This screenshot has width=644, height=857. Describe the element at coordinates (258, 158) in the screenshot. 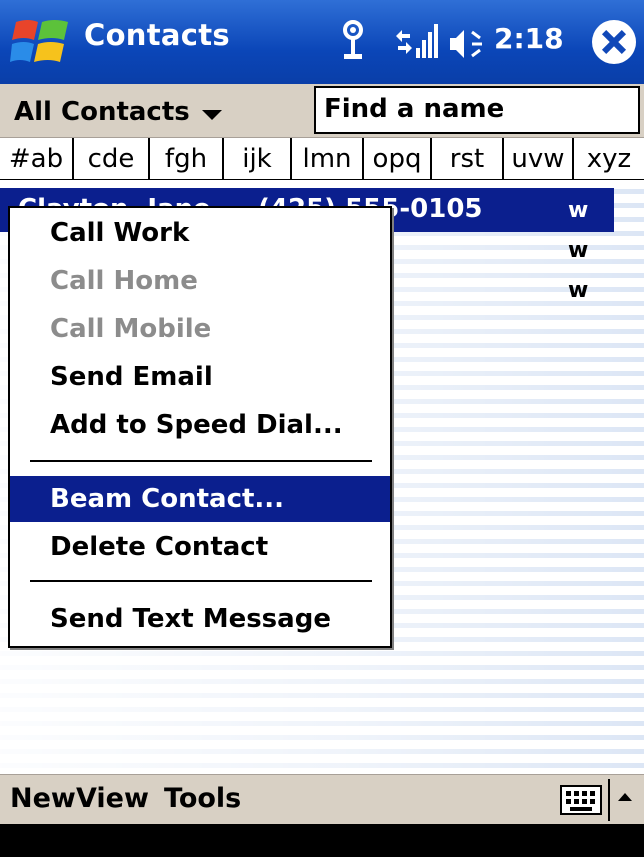

I see `alpha-tab: ijk` at that location.